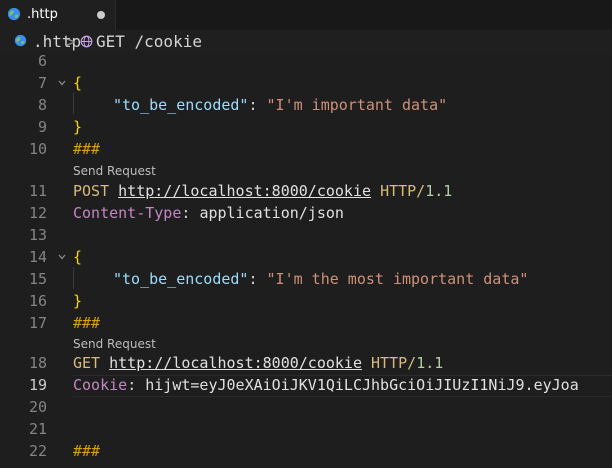 The height and width of the screenshot is (468, 612). What do you see at coordinates (42, 61) in the screenshot?
I see `line-number: 6` at bounding box center [42, 61].